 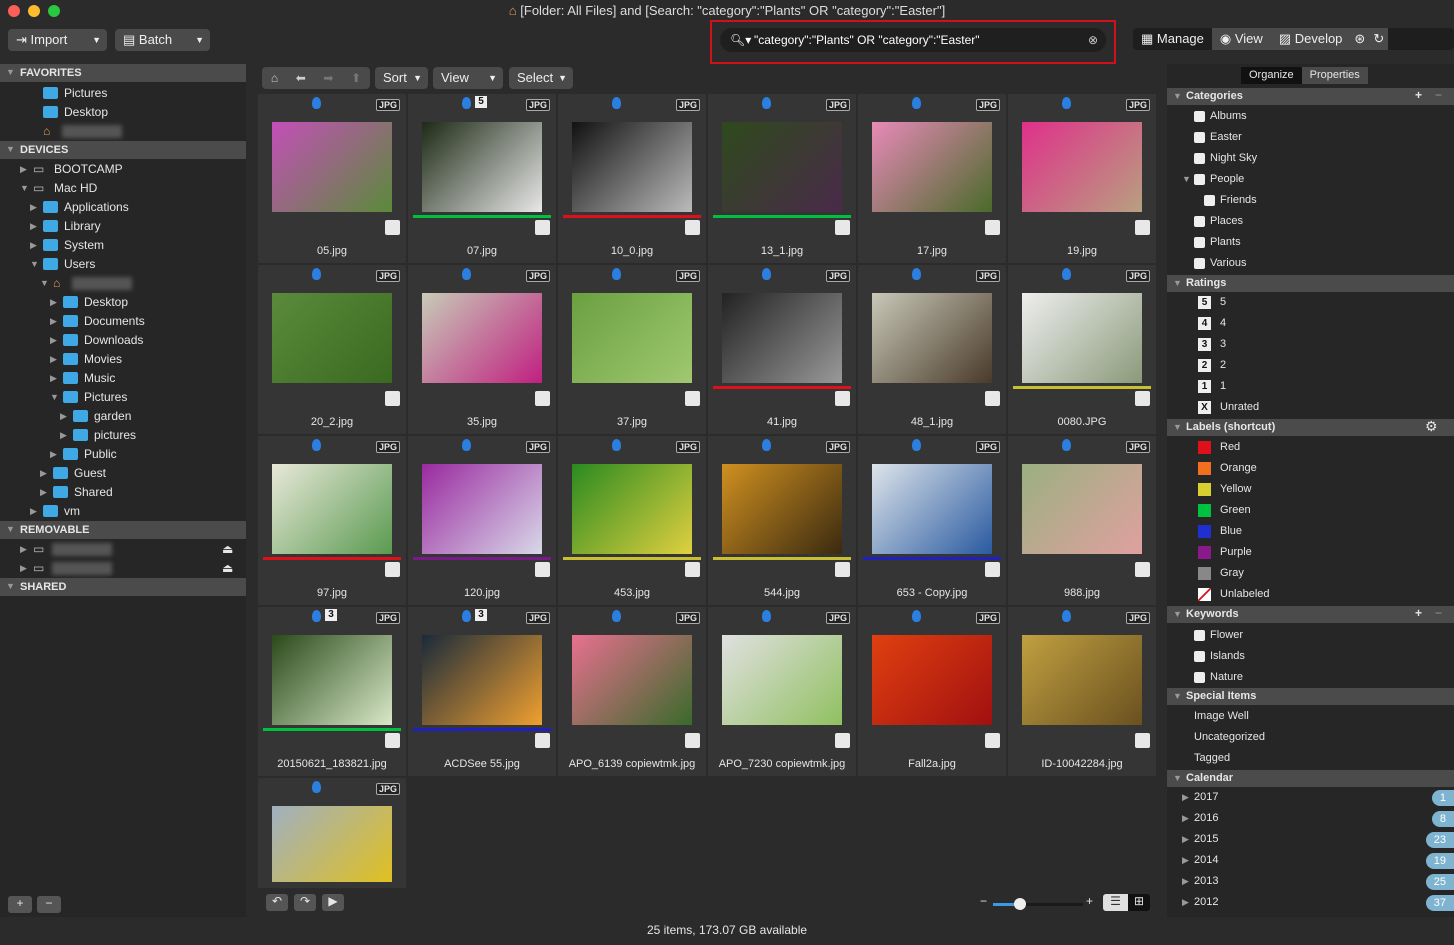 What do you see at coordinates (1431, 426) in the screenshot?
I see `gear-icon: ⚙` at bounding box center [1431, 426].